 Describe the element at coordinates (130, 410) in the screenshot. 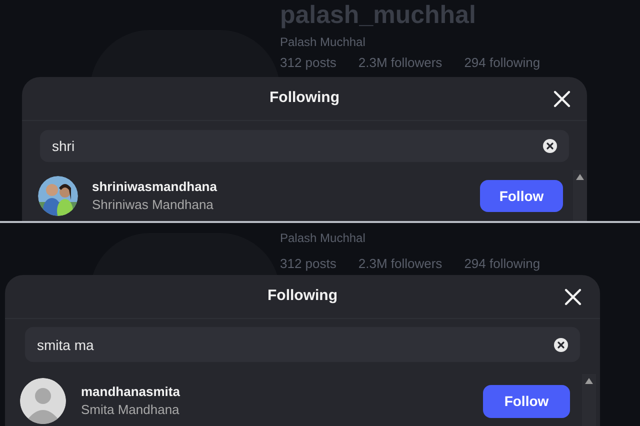

I see `result-full-name: Smita Mandhana` at that location.